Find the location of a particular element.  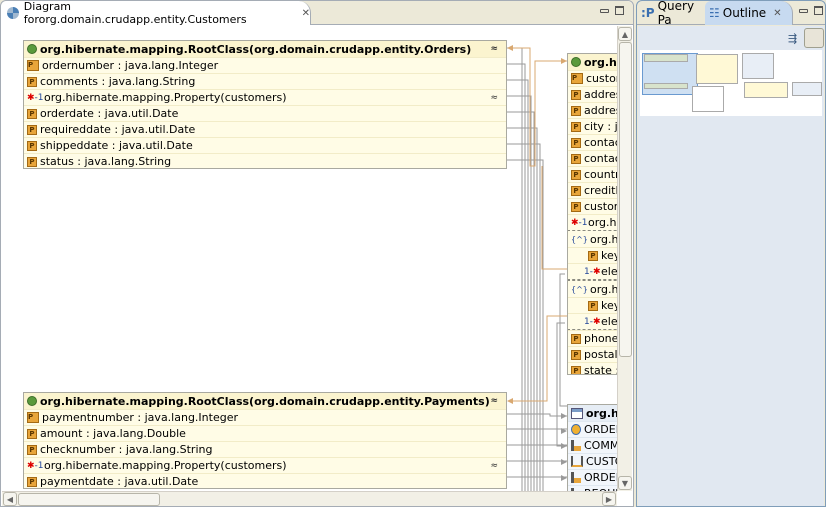

property-row: Porderdate : java.util.Date is located at coordinates (265, 113).